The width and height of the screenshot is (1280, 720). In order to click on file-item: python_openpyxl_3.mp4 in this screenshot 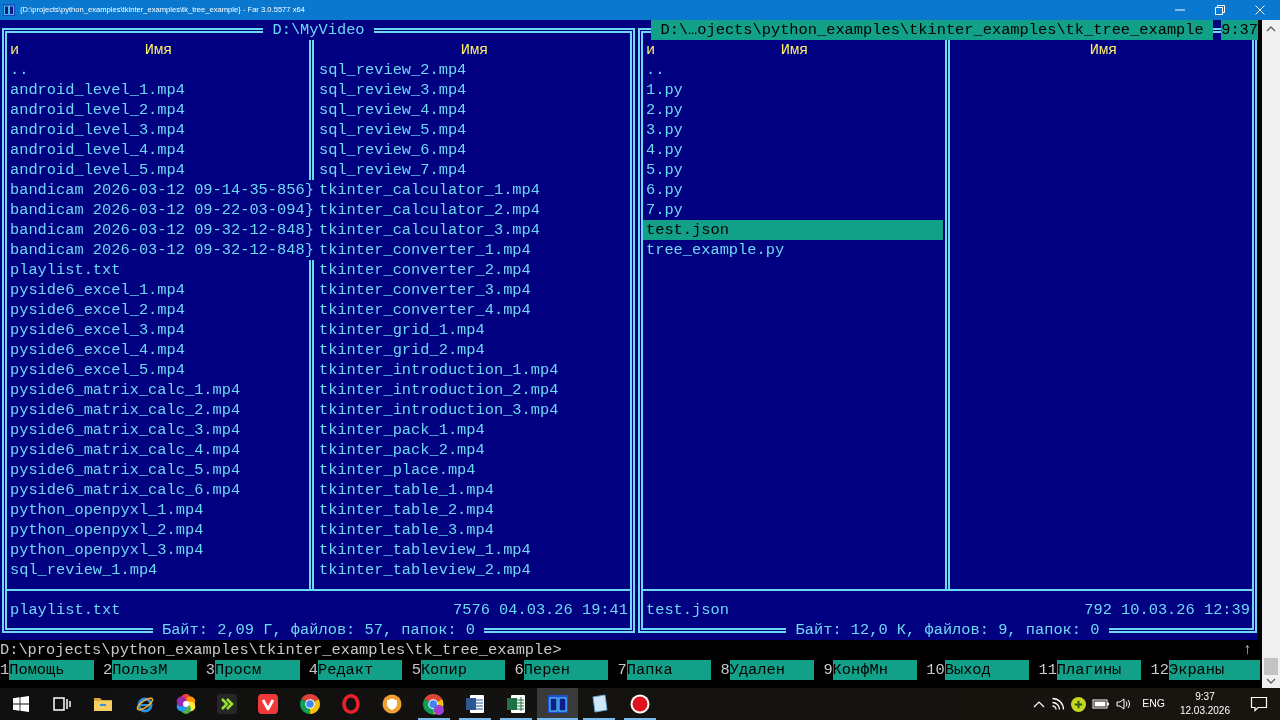, I will do `click(157, 550)`.